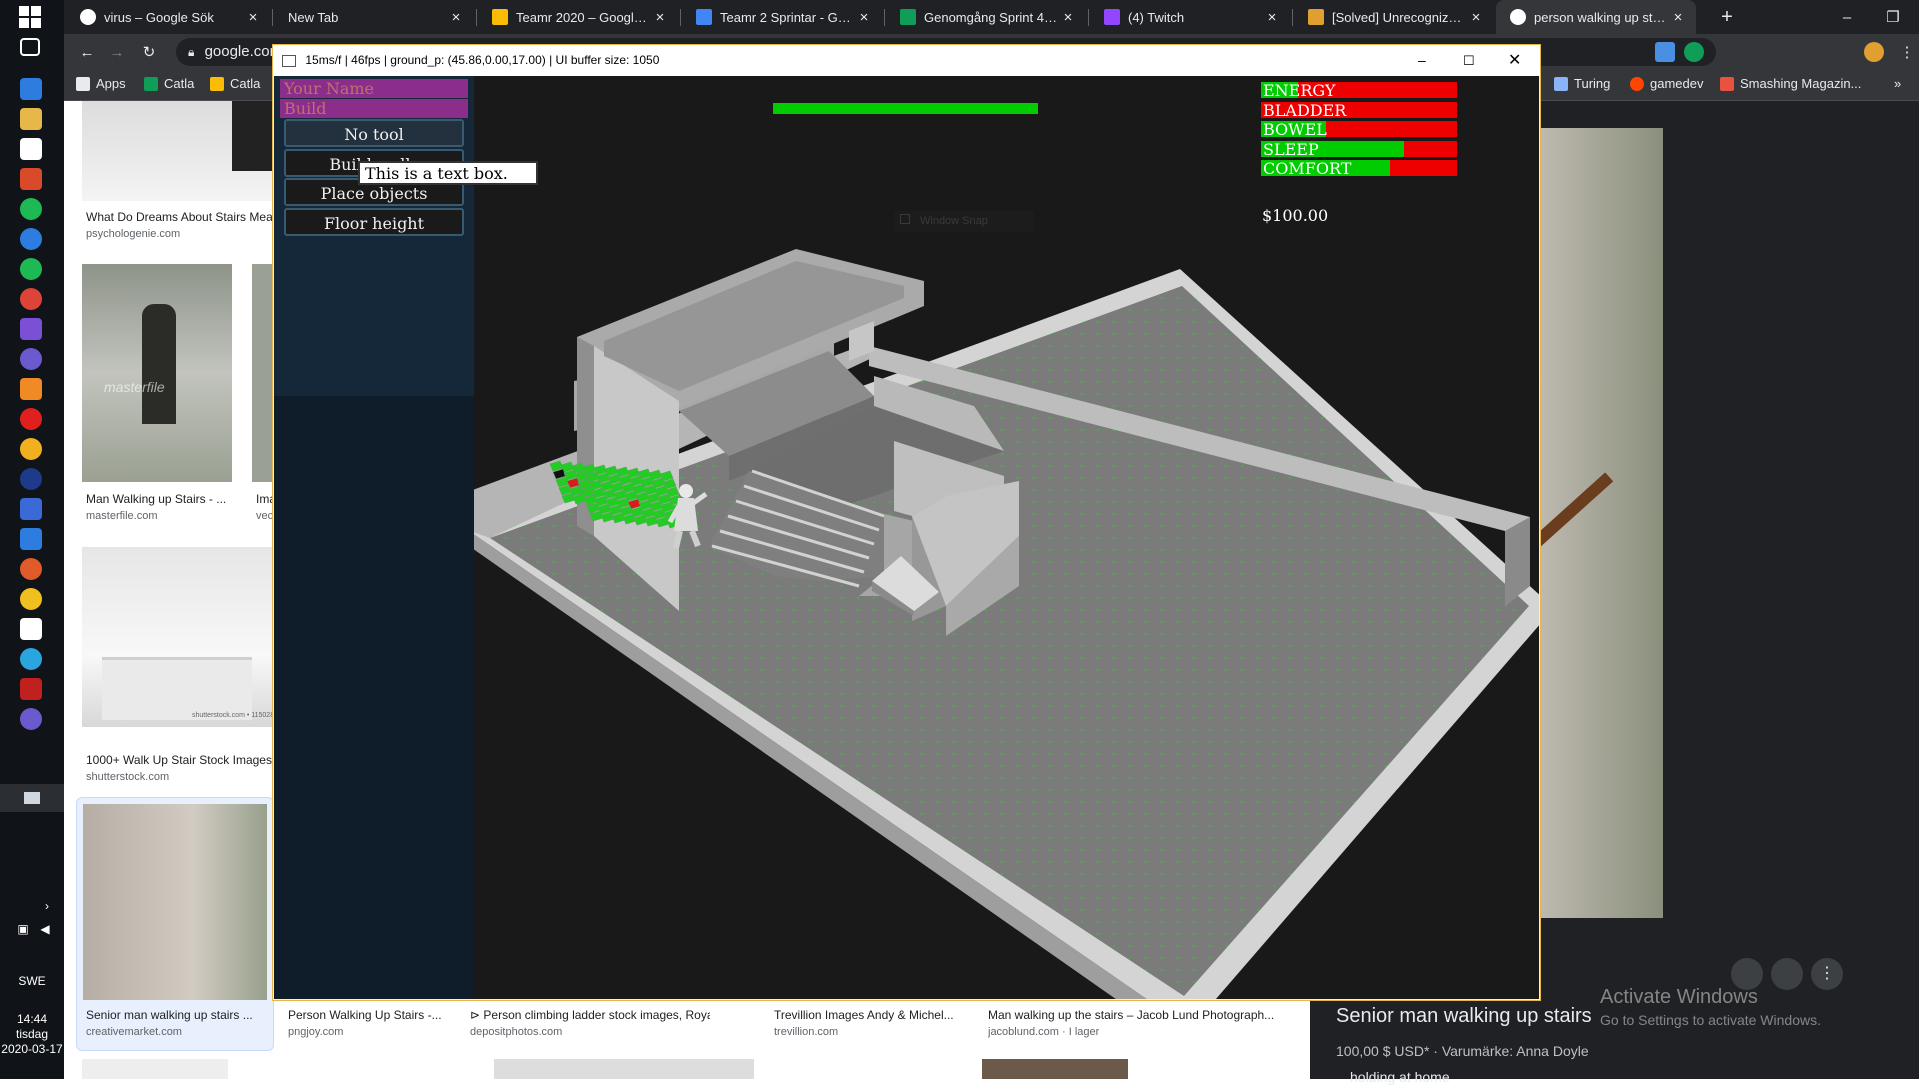 The width and height of the screenshot is (1919, 1085). I want to click on app-blue-icon, so click(31, 539).